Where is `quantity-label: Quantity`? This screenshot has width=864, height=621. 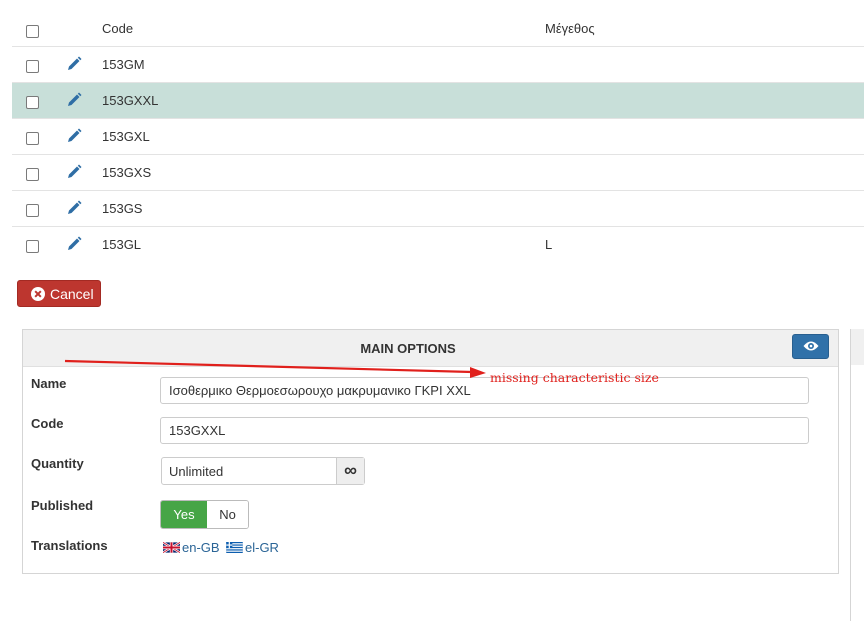 quantity-label: Quantity is located at coordinates (57, 463).